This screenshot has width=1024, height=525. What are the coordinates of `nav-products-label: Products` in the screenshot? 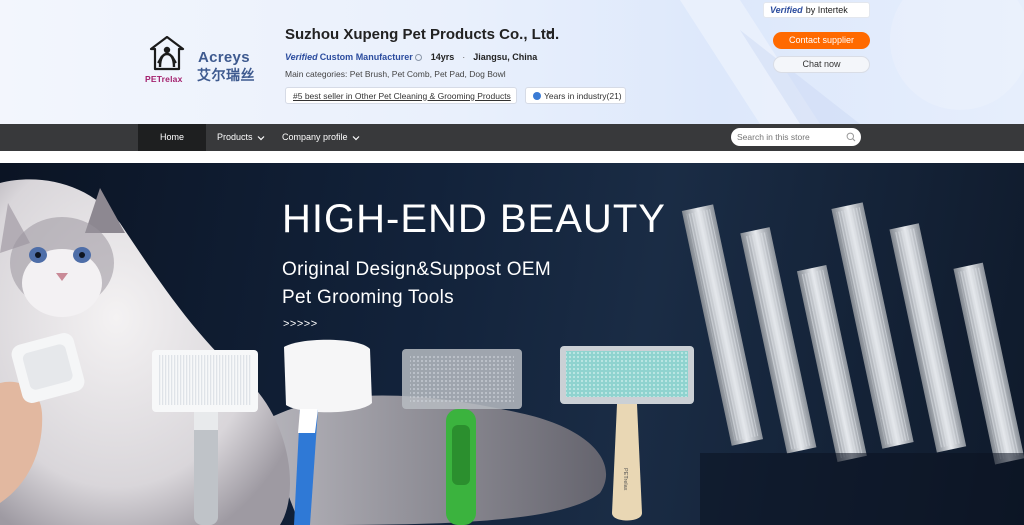 It's located at (235, 137).